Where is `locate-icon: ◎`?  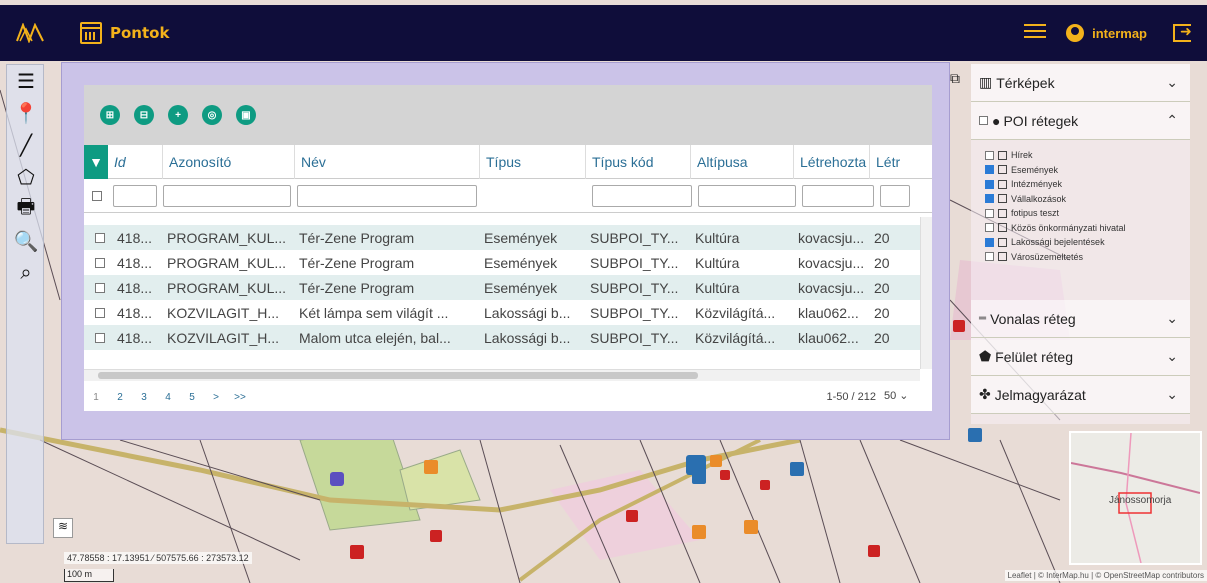
locate-icon: ◎ is located at coordinates (212, 115).